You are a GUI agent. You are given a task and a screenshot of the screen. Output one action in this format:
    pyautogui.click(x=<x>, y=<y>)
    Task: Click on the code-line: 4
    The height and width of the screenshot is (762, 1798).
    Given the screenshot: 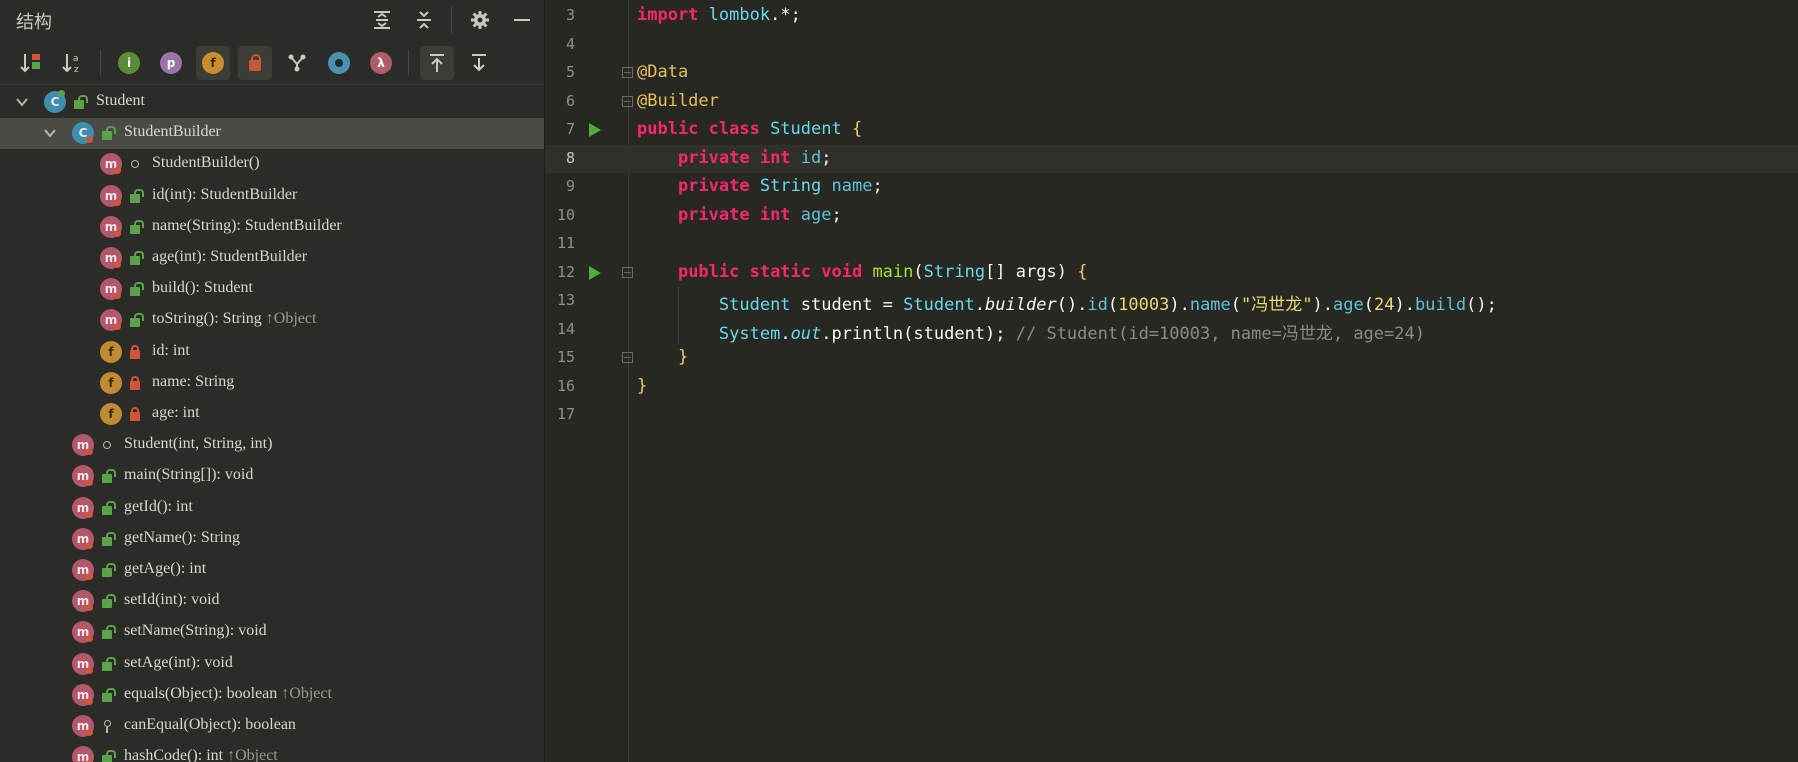 What is the action you would take?
    pyautogui.click(x=1171, y=45)
    